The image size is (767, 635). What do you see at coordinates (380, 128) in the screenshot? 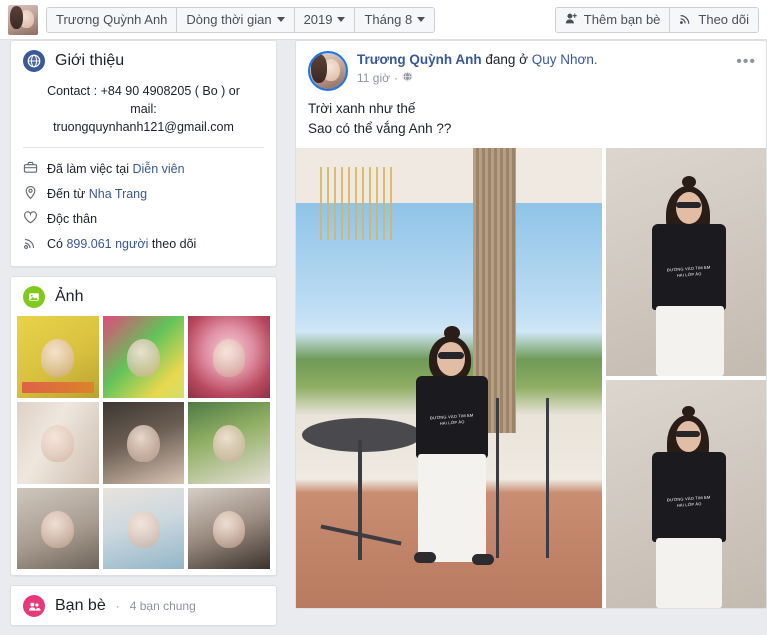
I see `post-text-line-2: Sao có thể vắng Anh ??` at bounding box center [380, 128].